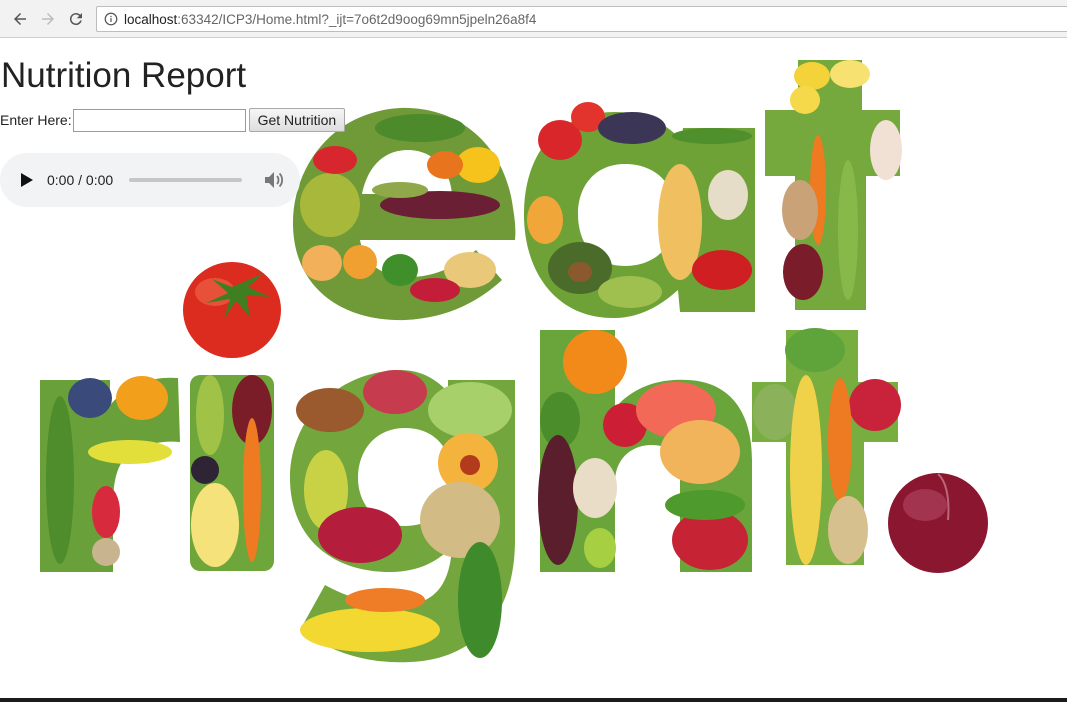 This screenshot has width=1067, height=702. I want to click on letter-t-image, so click(833, 185).